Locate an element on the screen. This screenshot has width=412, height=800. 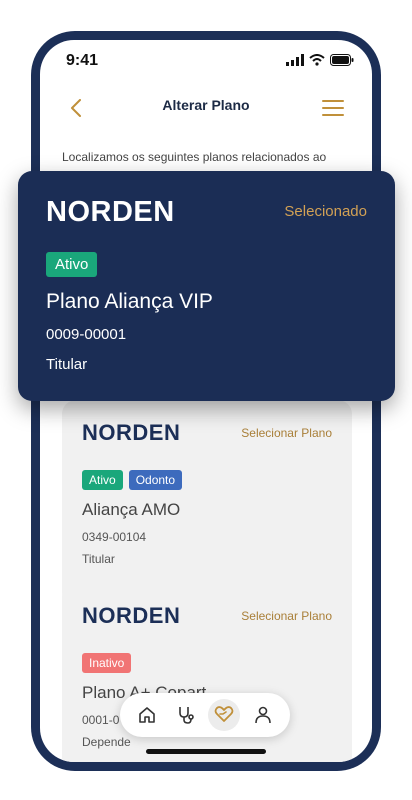
heart-hand-icon is located at coordinates (224, 714).